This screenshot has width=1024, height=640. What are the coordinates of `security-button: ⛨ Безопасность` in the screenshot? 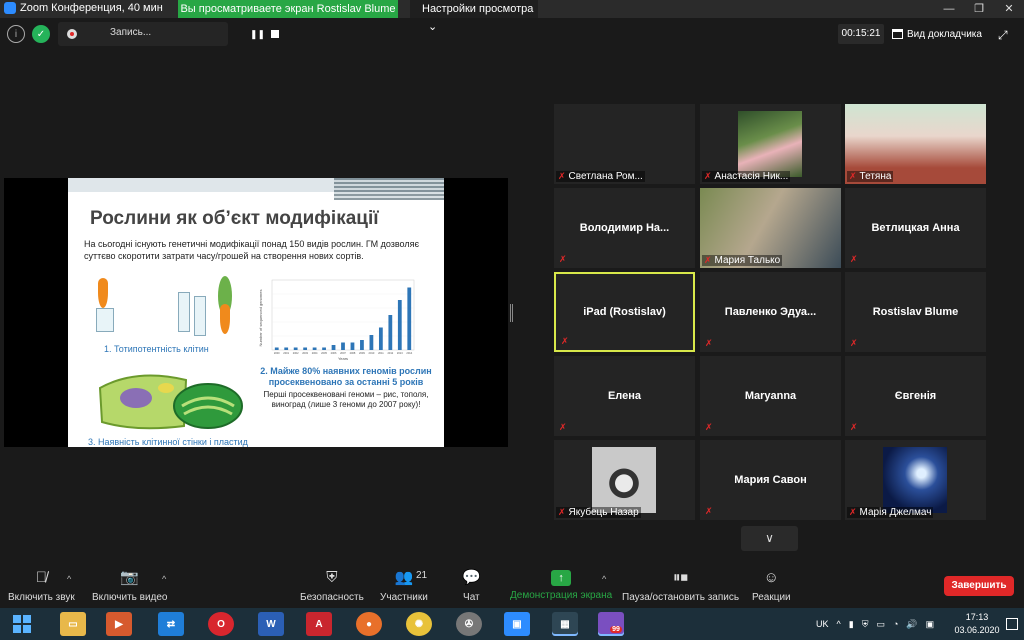 It's located at (332, 585).